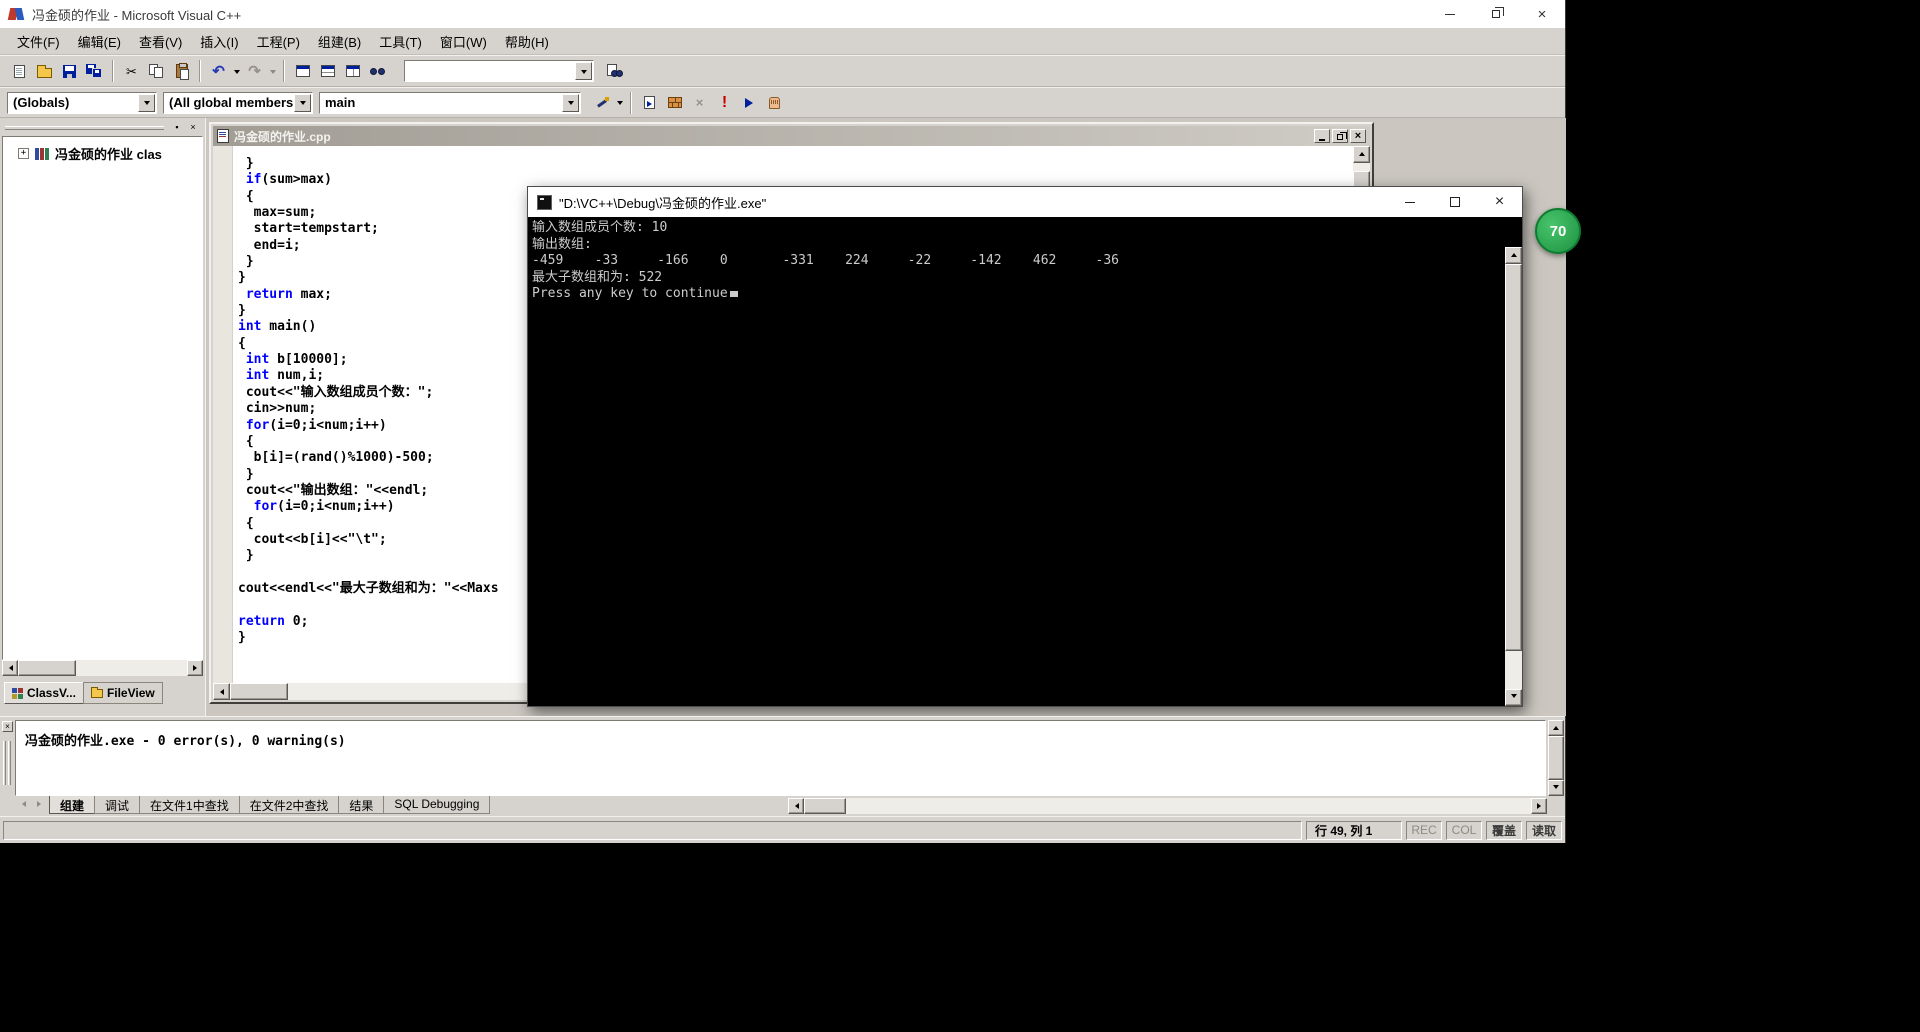 Image resolution: width=1920 pixels, height=1032 pixels. What do you see at coordinates (39, 804) in the screenshot?
I see `tab-scroll-right-button` at bounding box center [39, 804].